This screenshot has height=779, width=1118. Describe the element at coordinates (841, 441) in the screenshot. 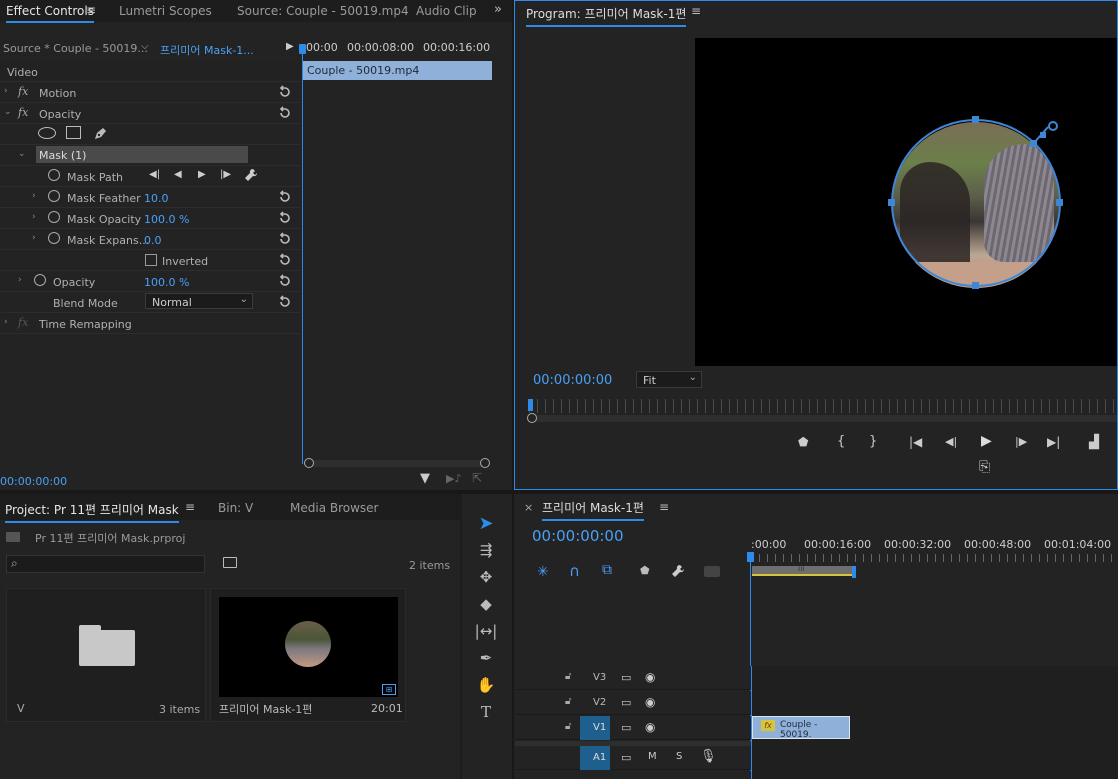

I see `mark-in-icon: {` at that location.